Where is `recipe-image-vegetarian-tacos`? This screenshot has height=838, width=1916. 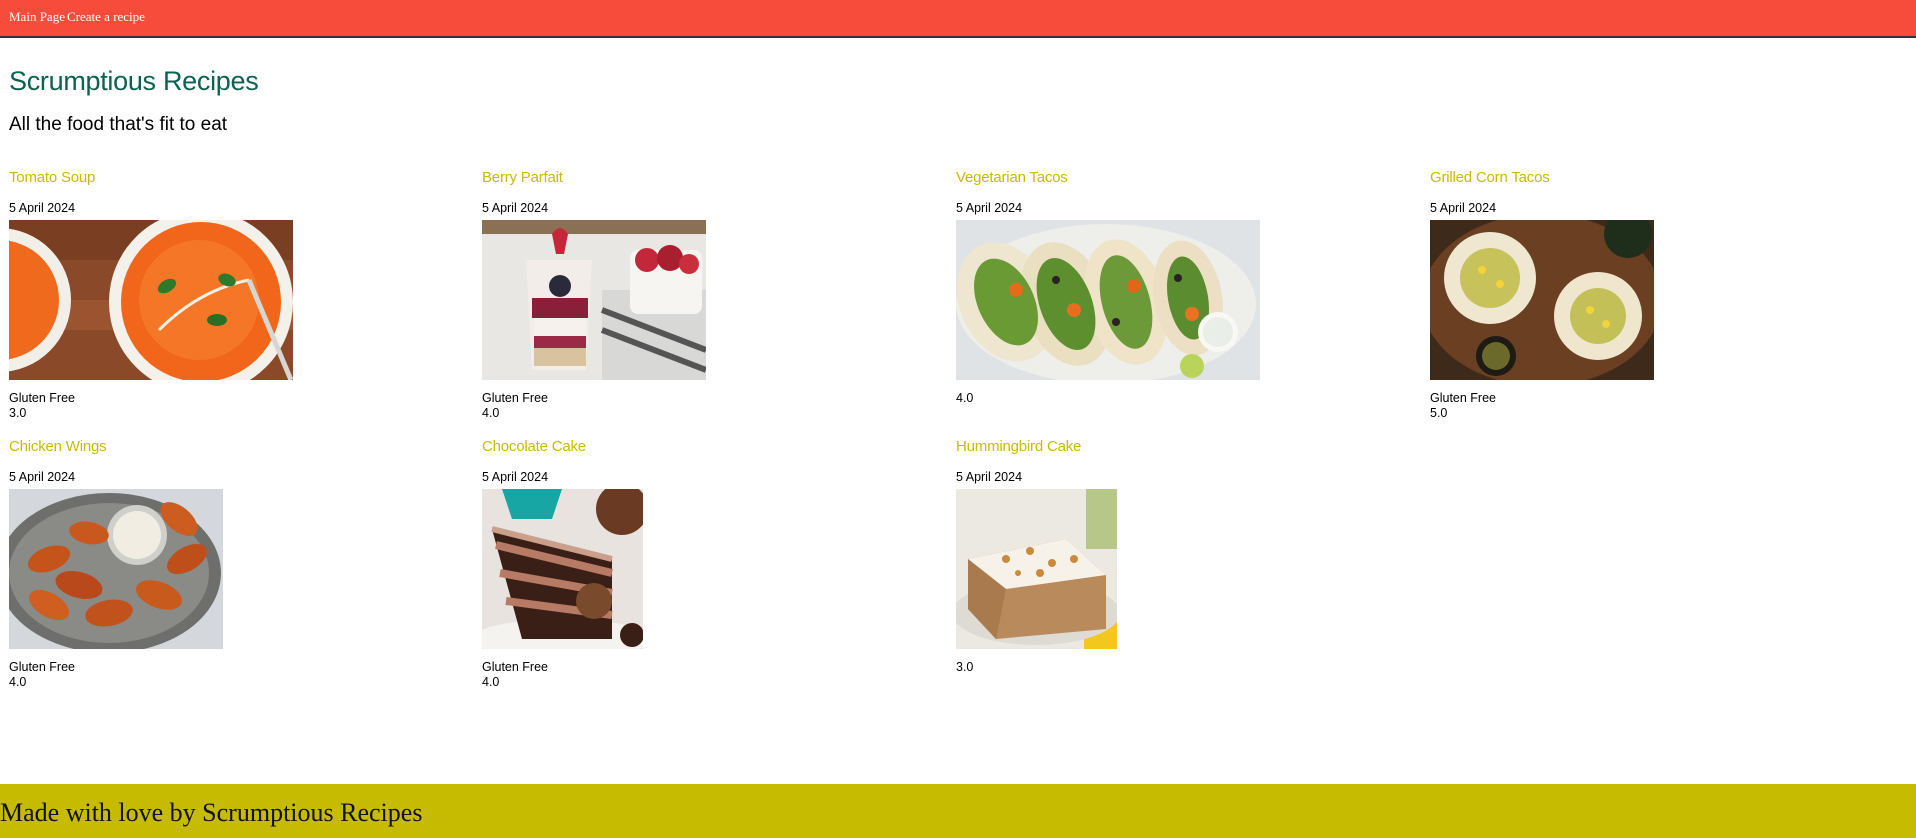
recipe-image-vegetarian-tacos is located at coordinates (1108, 300).